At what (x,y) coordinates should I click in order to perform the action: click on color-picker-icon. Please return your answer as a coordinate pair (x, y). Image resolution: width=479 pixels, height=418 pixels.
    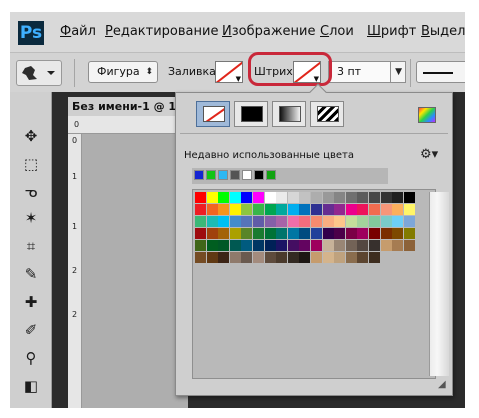
    Looking at the image, I should click on (427, 115).